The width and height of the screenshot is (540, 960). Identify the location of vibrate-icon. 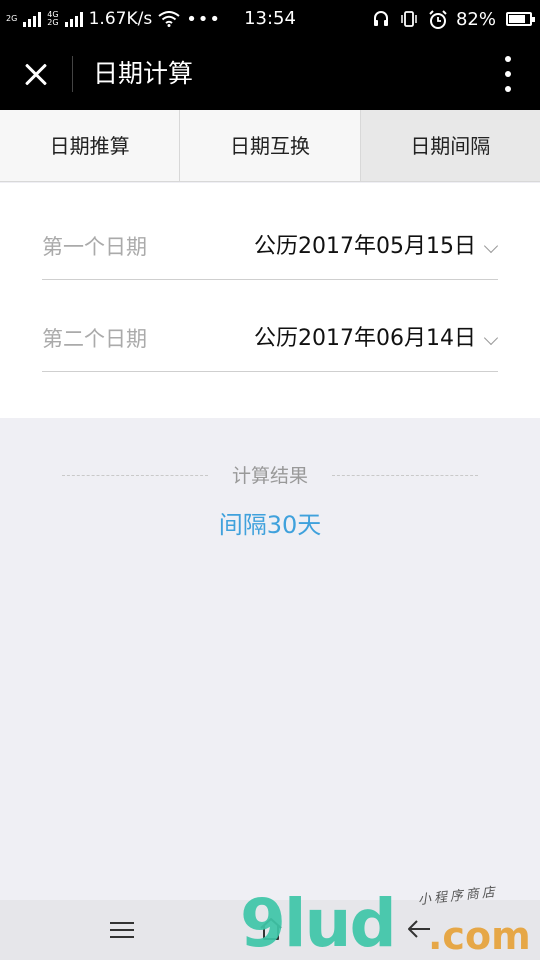
(409, 19).